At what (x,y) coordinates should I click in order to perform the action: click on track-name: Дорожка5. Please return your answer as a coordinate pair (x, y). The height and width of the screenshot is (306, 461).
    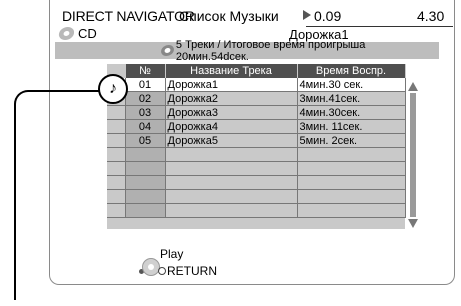
    Looking at the image, I should click on (231, 140).